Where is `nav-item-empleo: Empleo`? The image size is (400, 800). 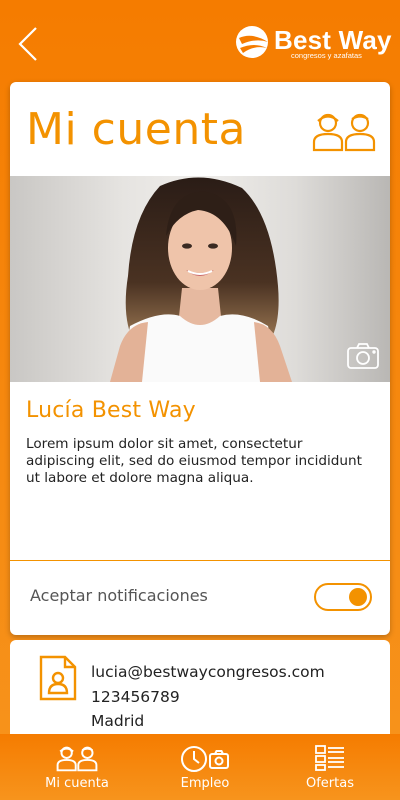 nav-item-empleo: Empleo is located at coordinates (205, 767).